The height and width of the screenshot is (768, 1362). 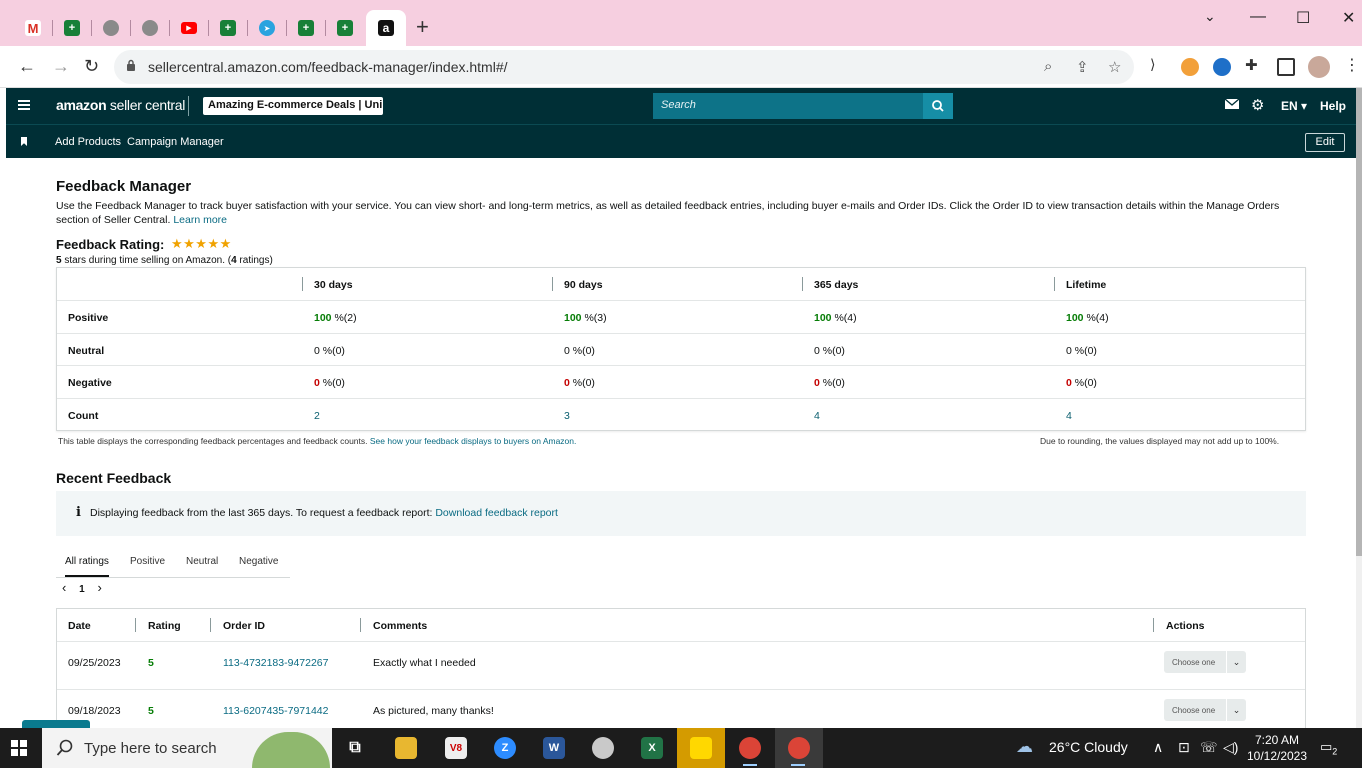 What do you see at coordinates (1294, 106) in the screenshot?
I see `language-selector: EN ▾` at bounding box center [1294, 106].